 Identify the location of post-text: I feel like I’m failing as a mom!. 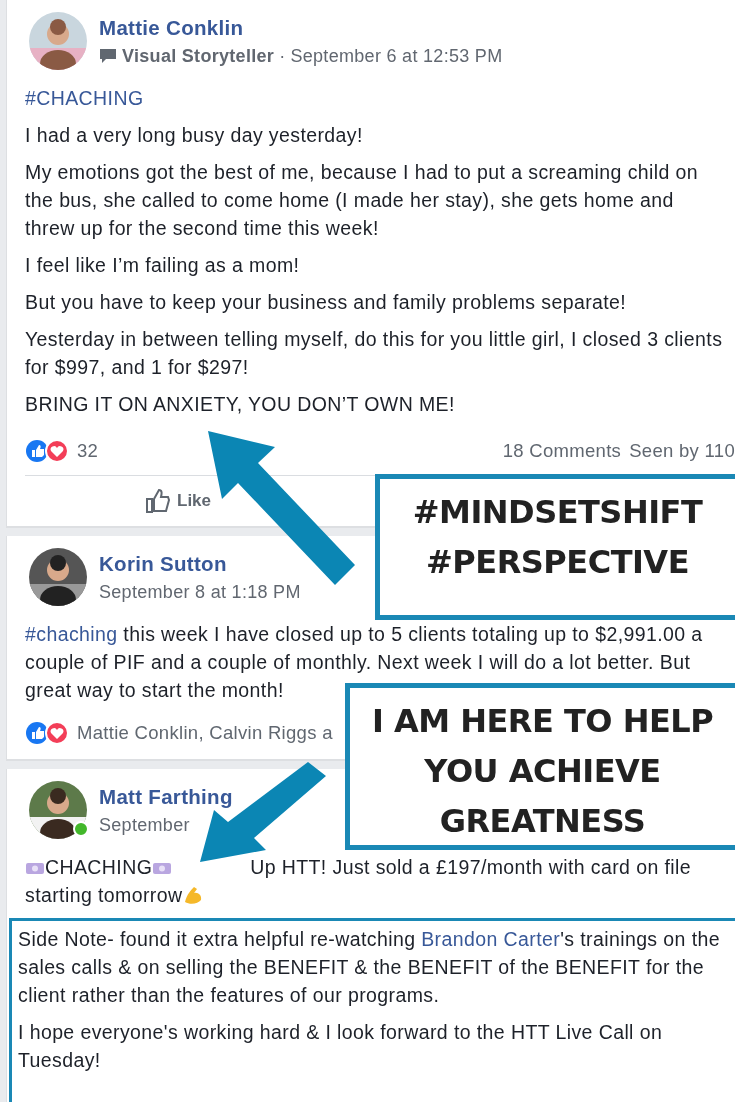
(163, 265).